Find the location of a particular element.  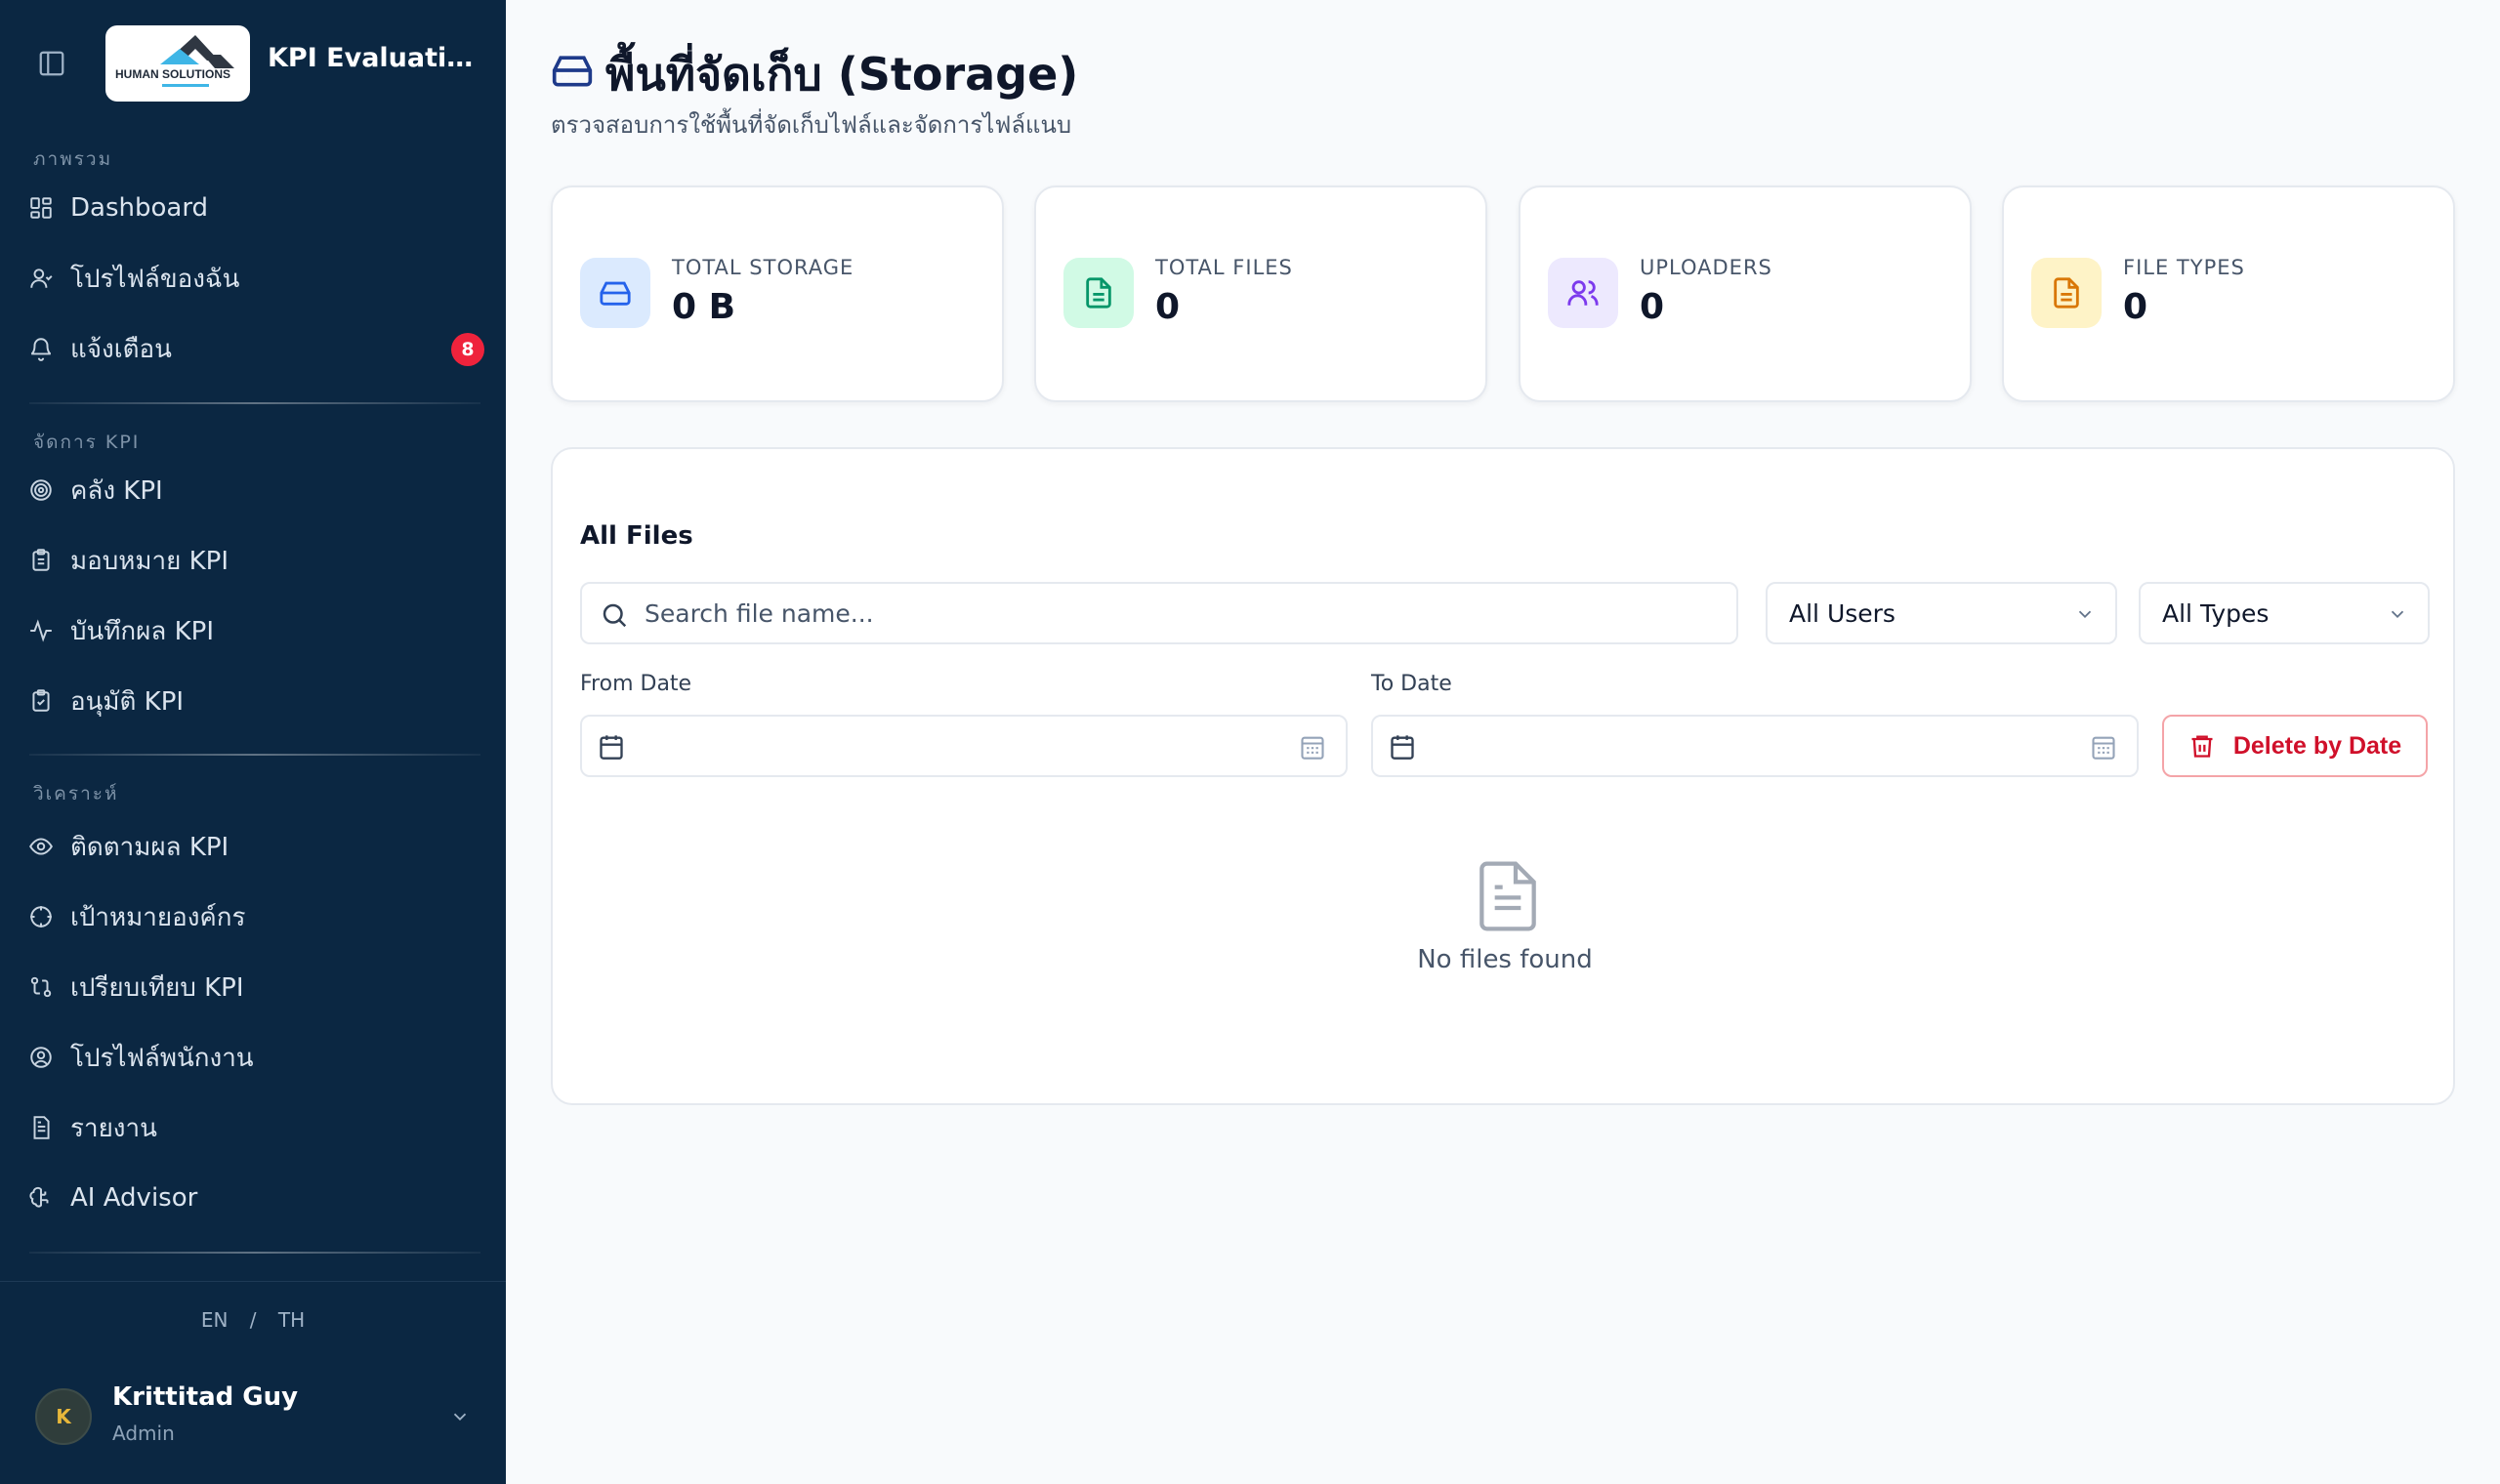

sidebar-item-label: คลัง KPI is located at coordinates (116, 491).